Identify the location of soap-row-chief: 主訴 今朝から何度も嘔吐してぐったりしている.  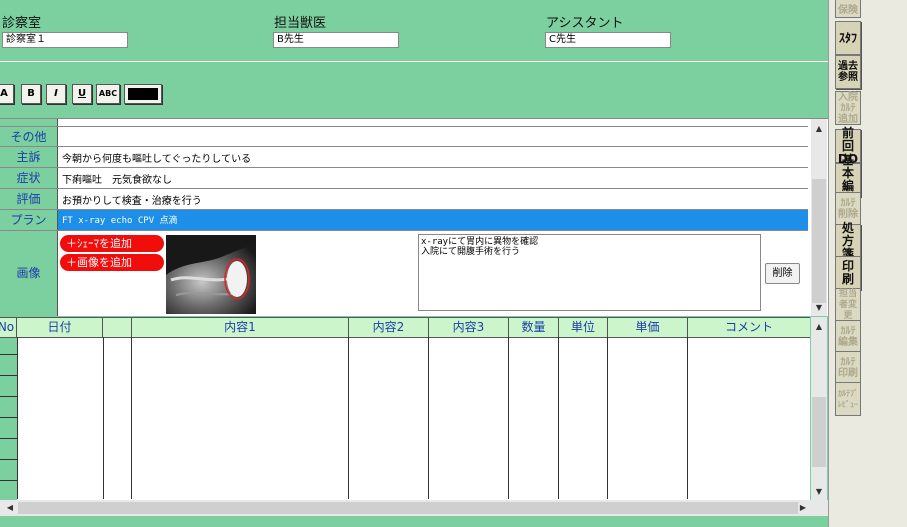
(404, 157).